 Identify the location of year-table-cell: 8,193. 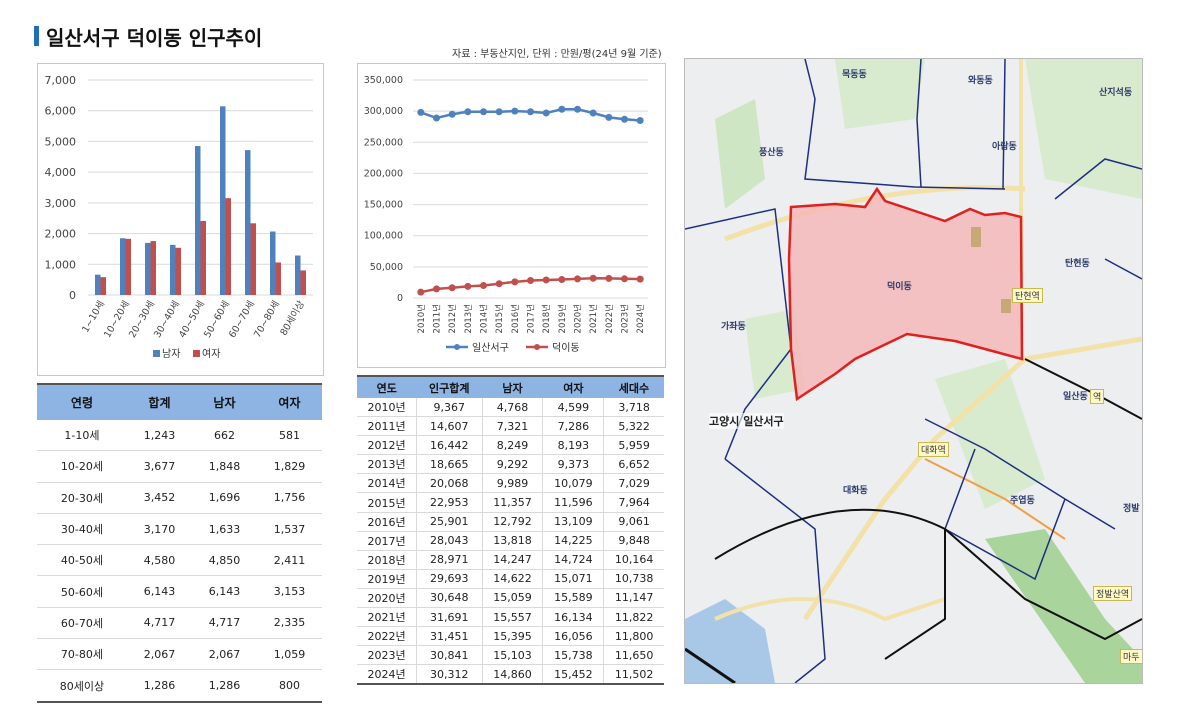
(573, 445).